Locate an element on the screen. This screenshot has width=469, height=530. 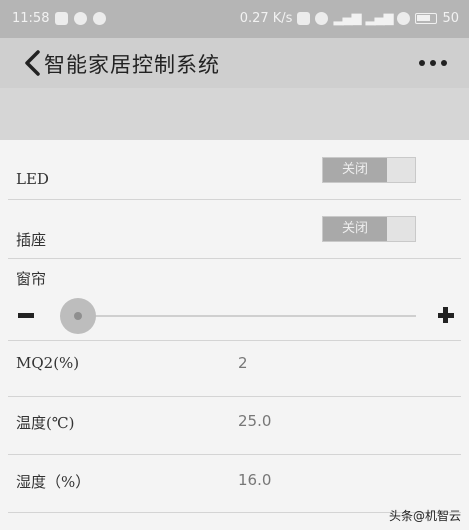
socket-switch: 关闭 is located at coordinates (369, 229).